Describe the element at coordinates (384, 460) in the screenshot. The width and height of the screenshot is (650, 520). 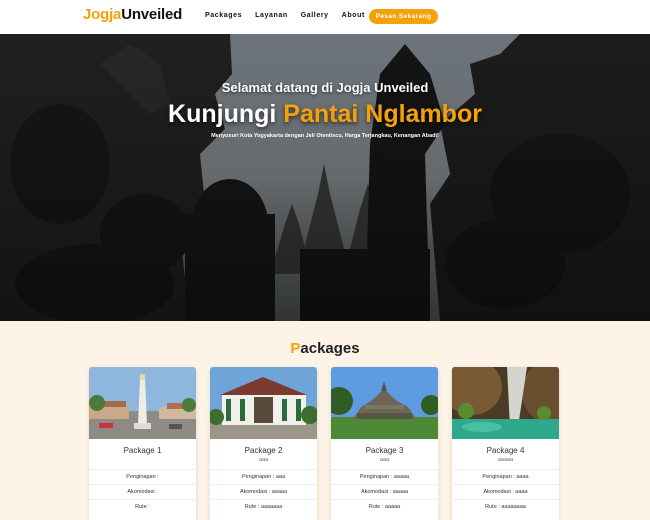
I see `package-3-subtitle: aaa` at that location.